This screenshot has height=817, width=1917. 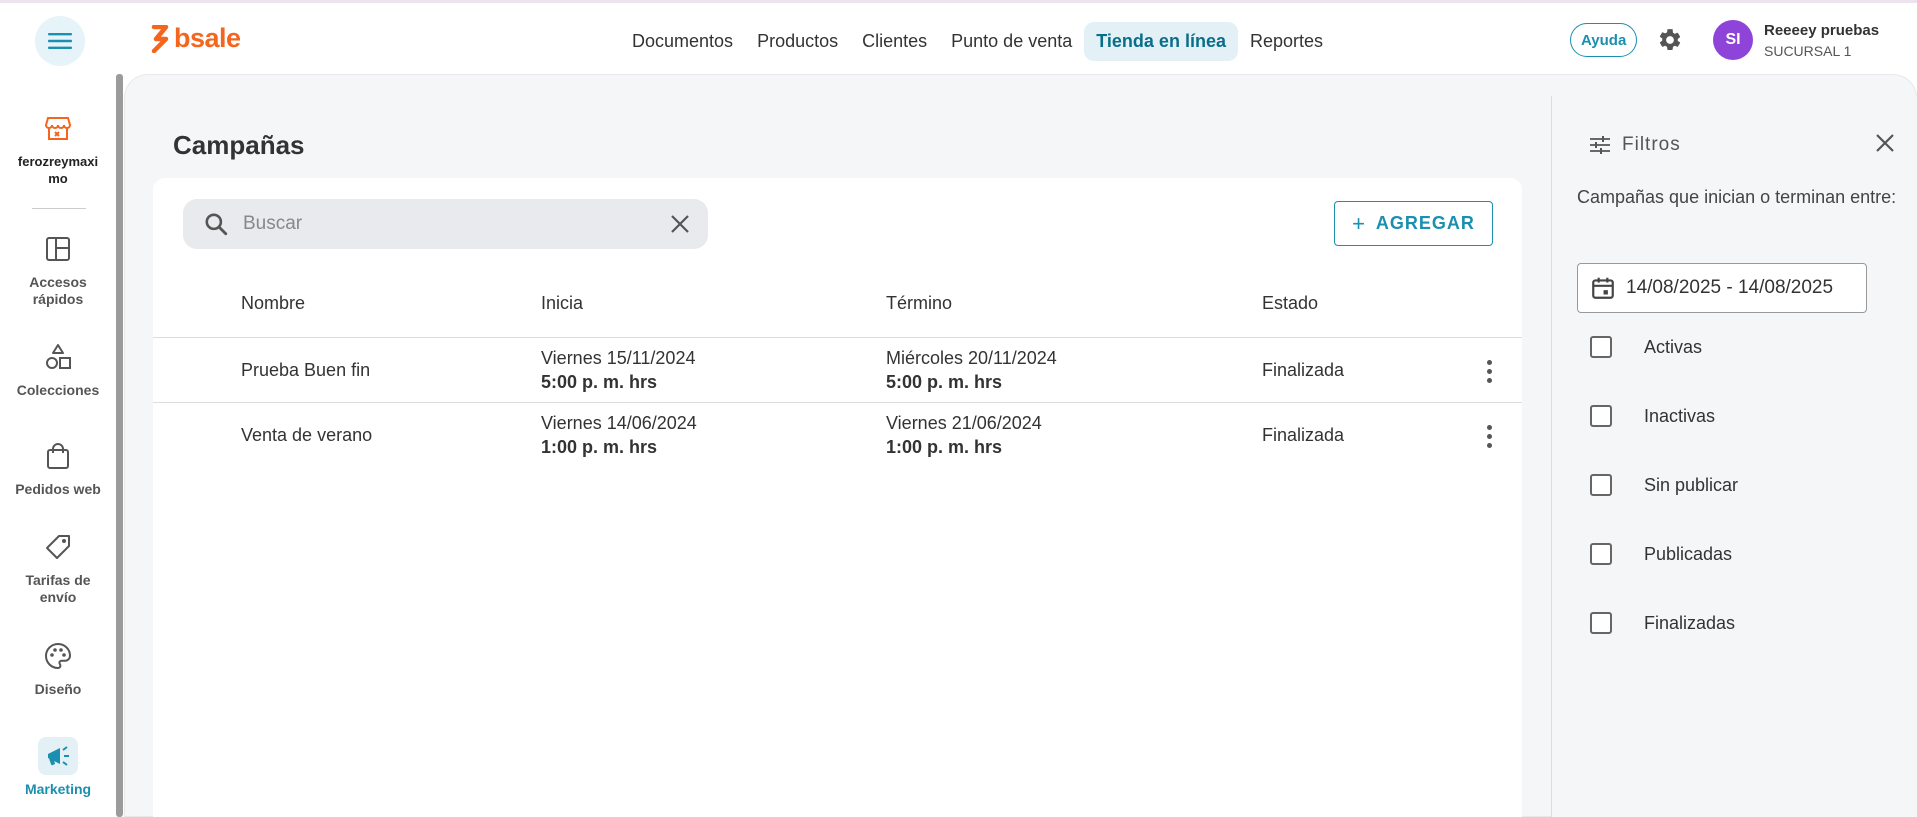 What do you see at coordinates (58, 756) in the screenshot?
I see `megaphone-icon` at bounding box center [58, 756].